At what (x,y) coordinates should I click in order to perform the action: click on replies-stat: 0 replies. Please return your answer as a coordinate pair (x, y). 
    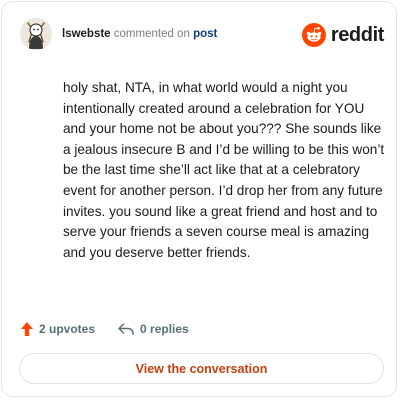
    Looking at the image, I should click on (153, 329).